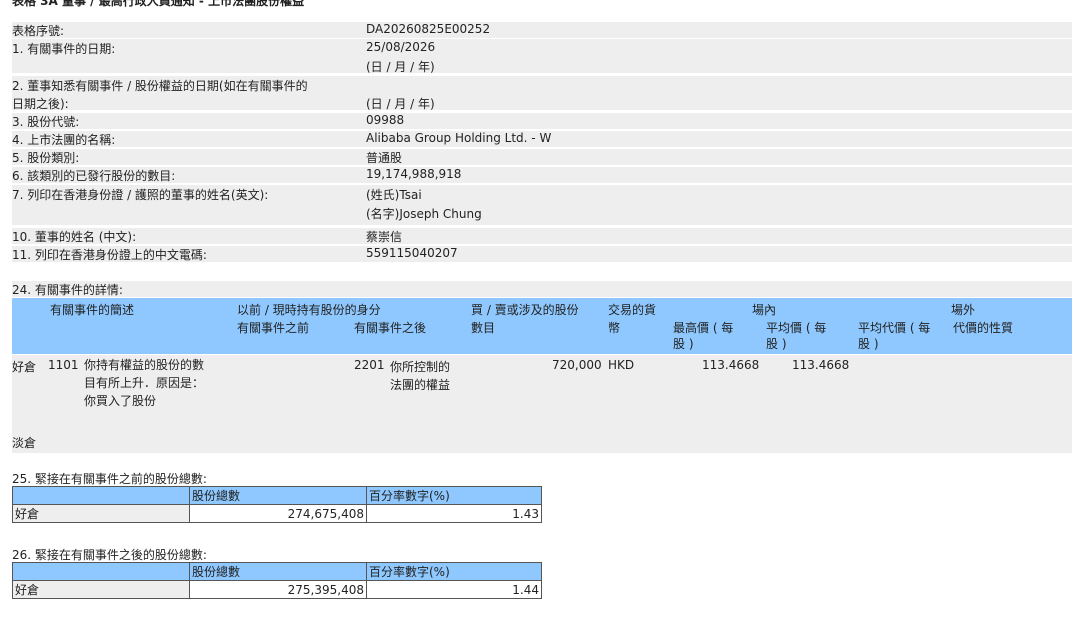 The image size is (1080, 618). Describe the element at coordinates (542, 236) in the screenshot. I see `form-row-name-cn: 10. 董事的姓名 (中文): 蔡崇信` at that location.